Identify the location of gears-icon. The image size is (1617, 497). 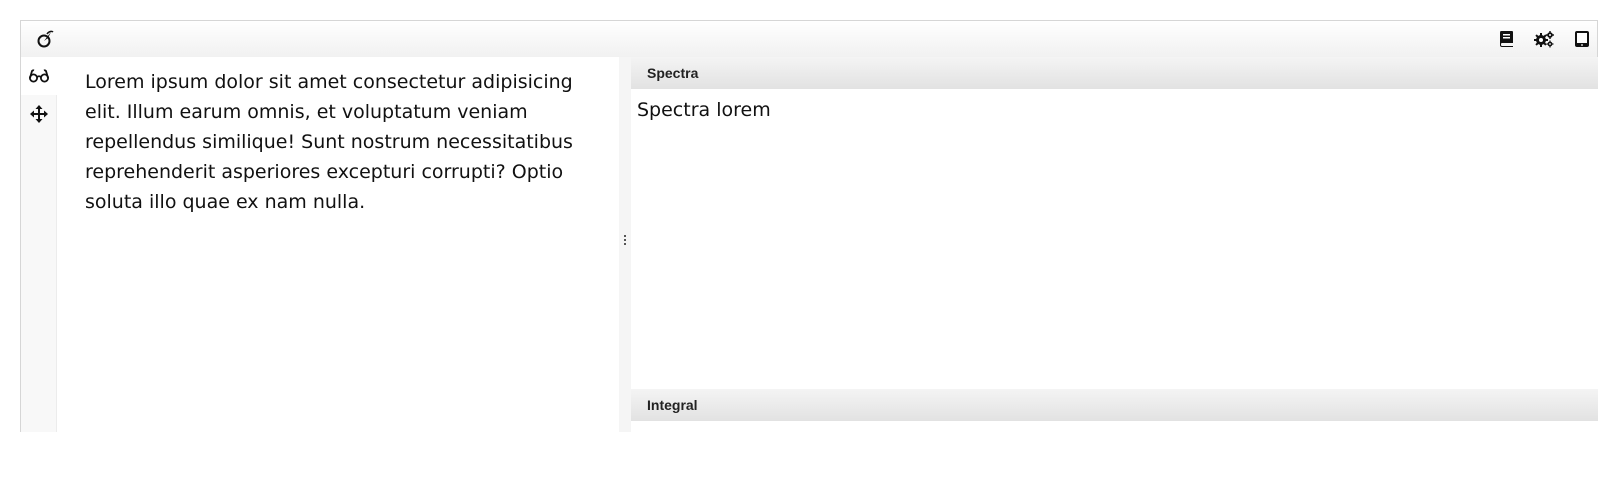
(1544, 39).